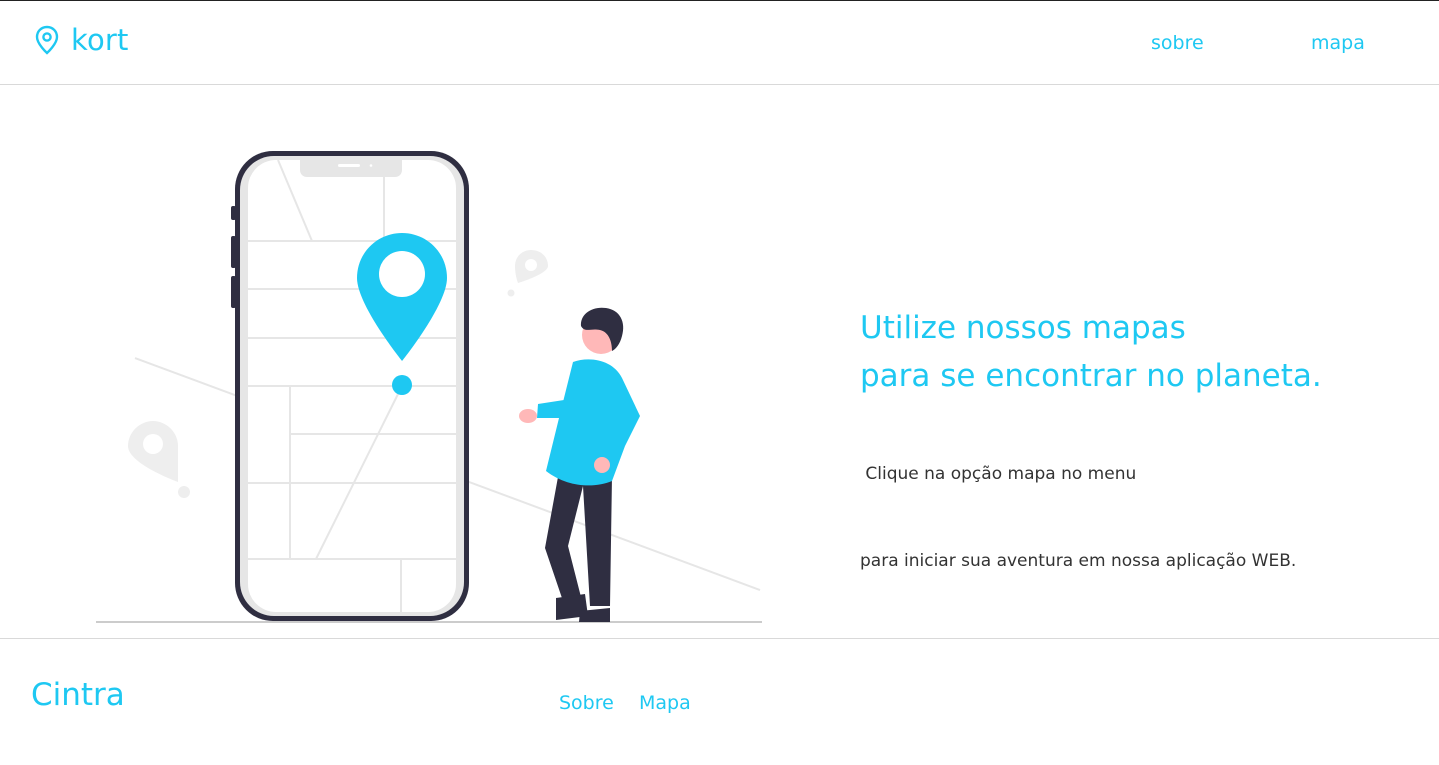 This screenshot has width=1439, height=765. What do you see at coordinates (665, 703) in the screenshot?
I see `footer-link-mapa: Mapa` at bounding box center [665, 703].